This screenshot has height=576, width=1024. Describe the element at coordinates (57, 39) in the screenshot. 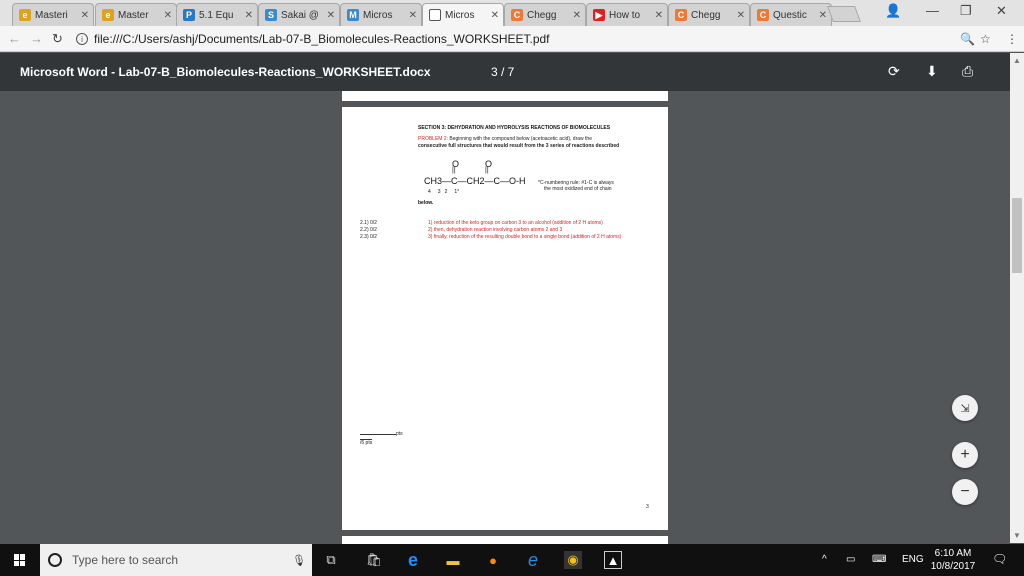

I see `reload-icon: ↻` at that location.